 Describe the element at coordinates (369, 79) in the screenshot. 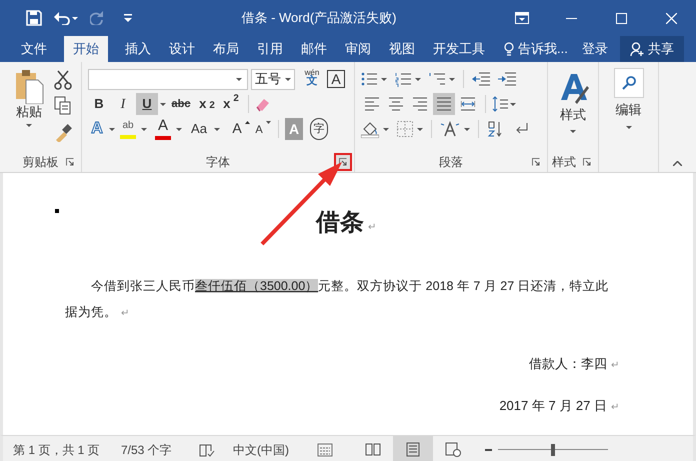

I see `bullets-icon` at that location.